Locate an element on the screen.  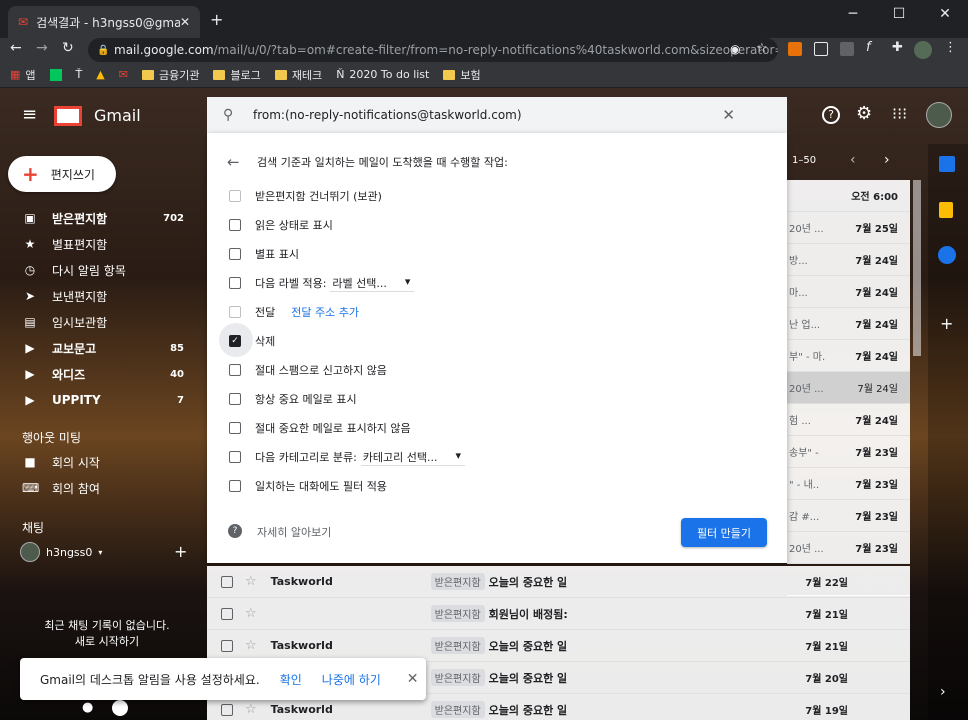
list-scrollbar is located at coordinates (917, 268).